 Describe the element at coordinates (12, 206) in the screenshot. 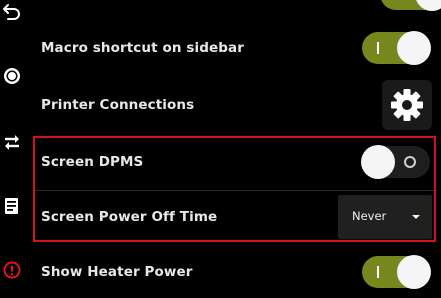

I see `list-icon` at that location.